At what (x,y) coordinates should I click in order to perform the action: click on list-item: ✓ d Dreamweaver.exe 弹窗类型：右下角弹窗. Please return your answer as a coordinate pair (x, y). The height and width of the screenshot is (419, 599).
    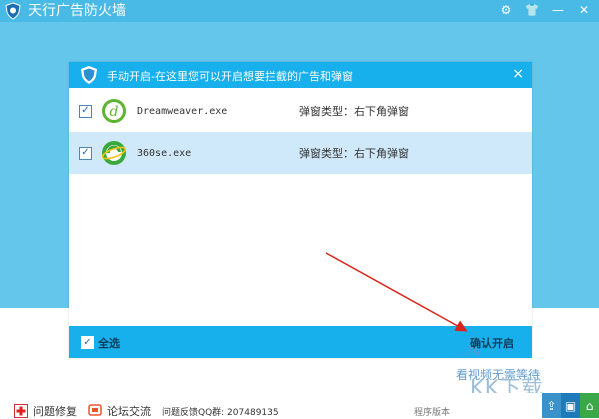
    Looking at the image, I should click on (300, 111).